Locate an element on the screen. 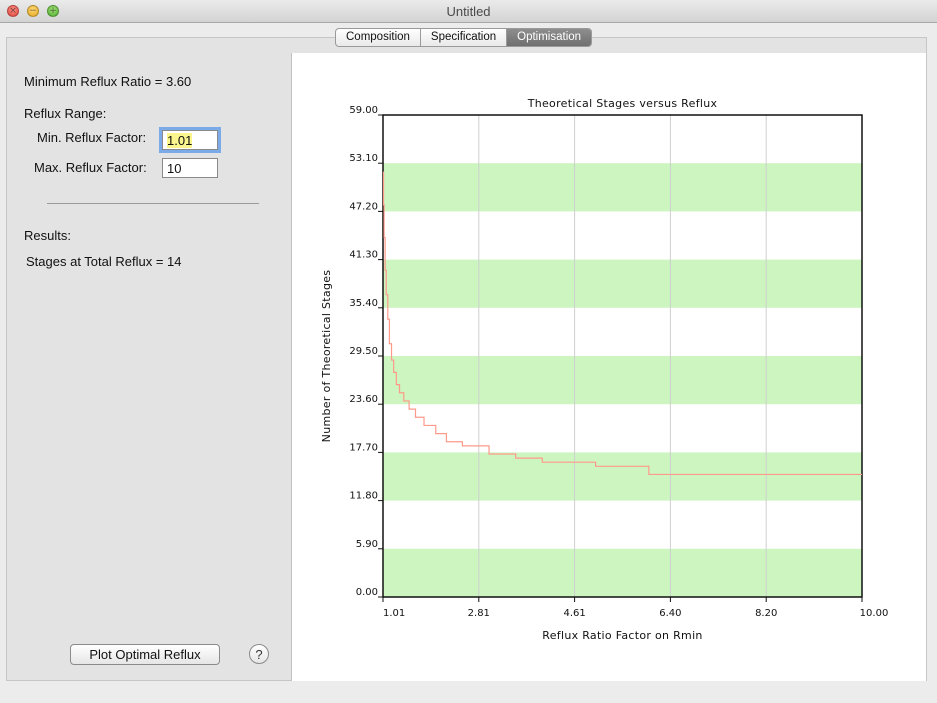 The image size is (937, 703). x-tick-label: 8.20 is located at coordinates (766, 613).